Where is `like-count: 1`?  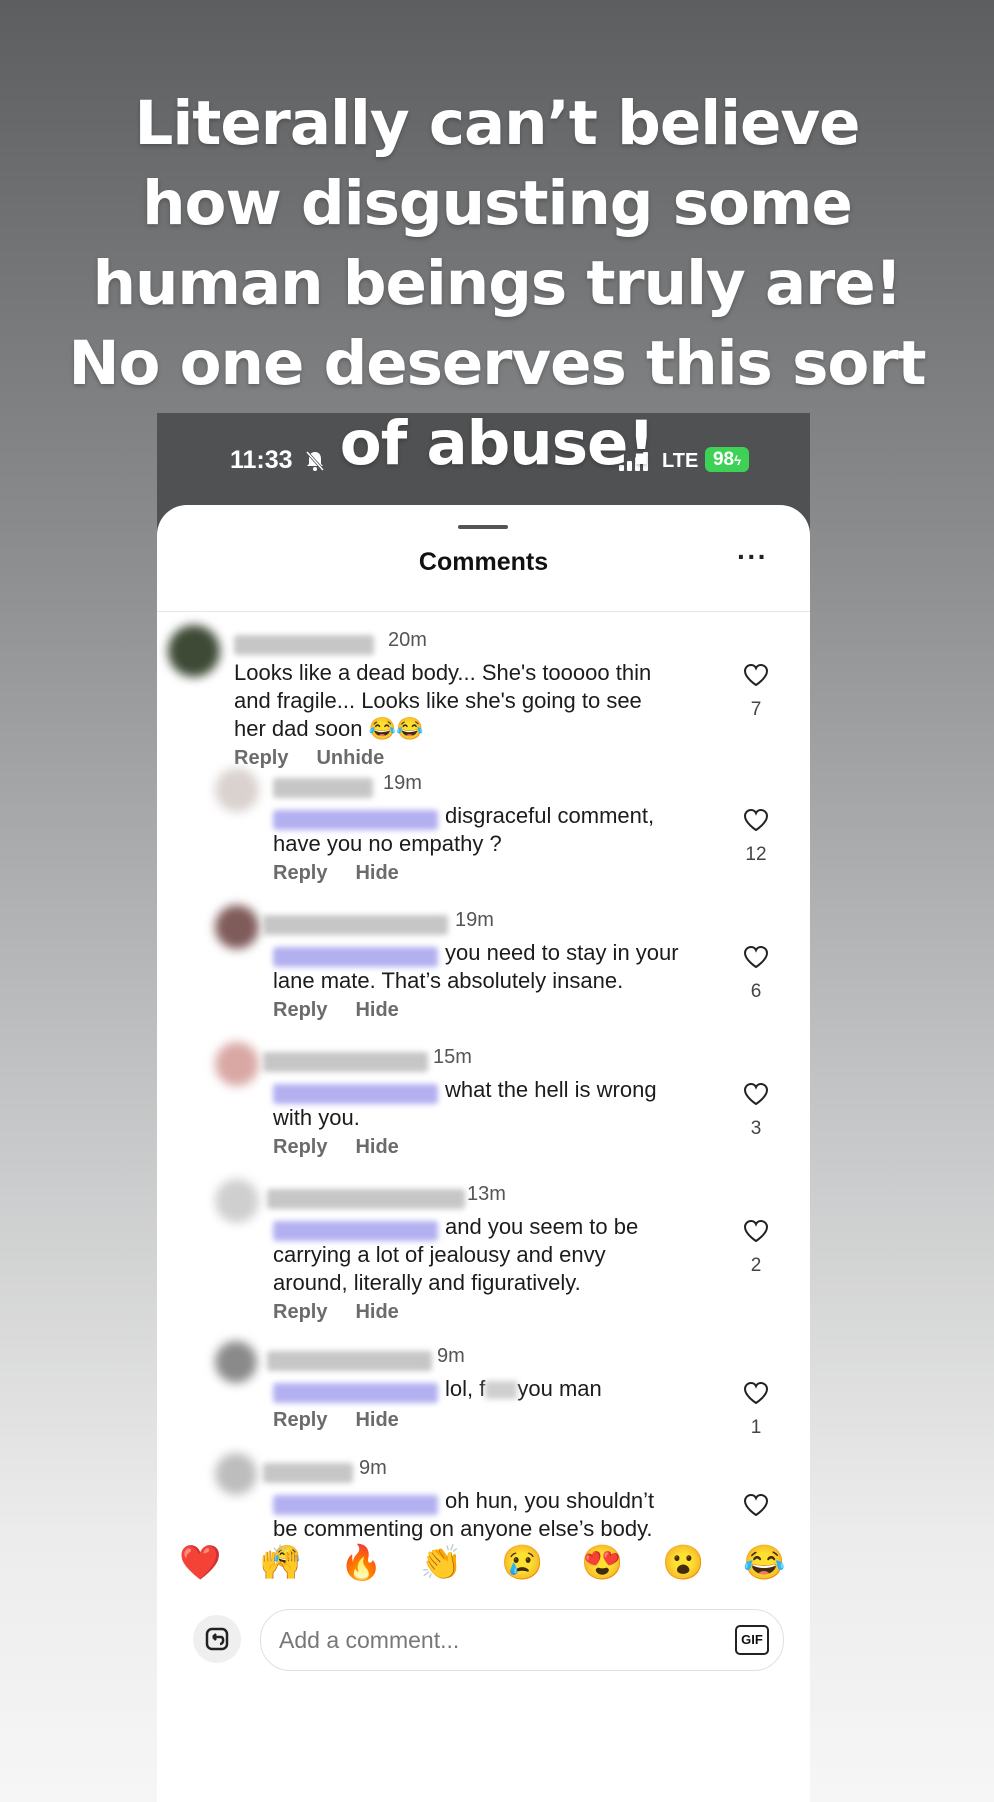 like-count: 1 is located at coordinates (756, 1427).